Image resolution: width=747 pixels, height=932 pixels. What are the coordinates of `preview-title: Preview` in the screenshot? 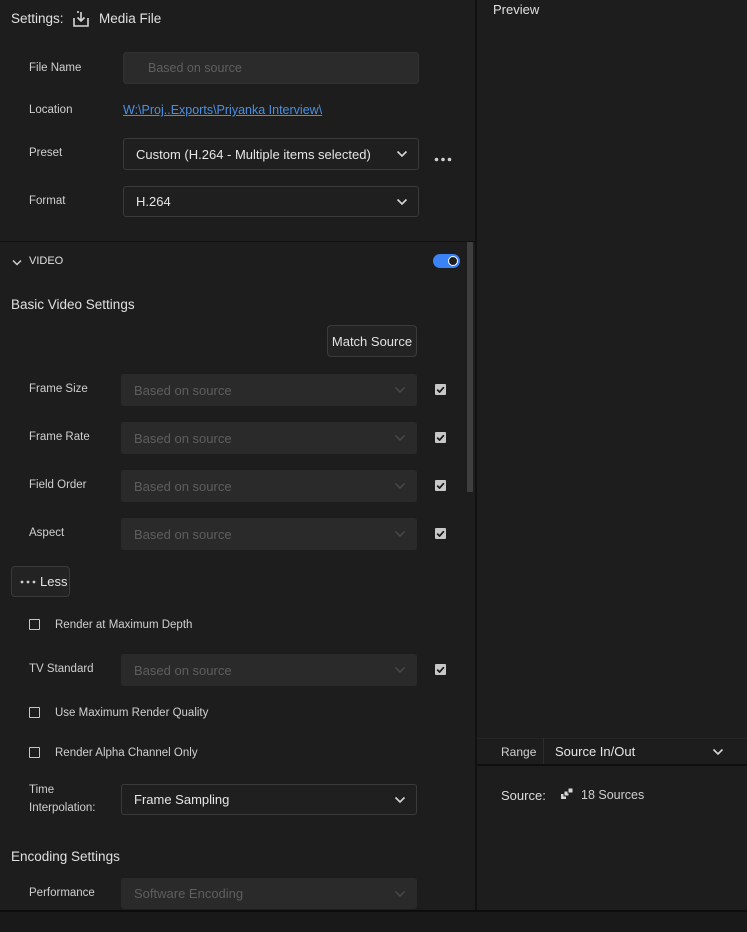 It's located at (516, 9).